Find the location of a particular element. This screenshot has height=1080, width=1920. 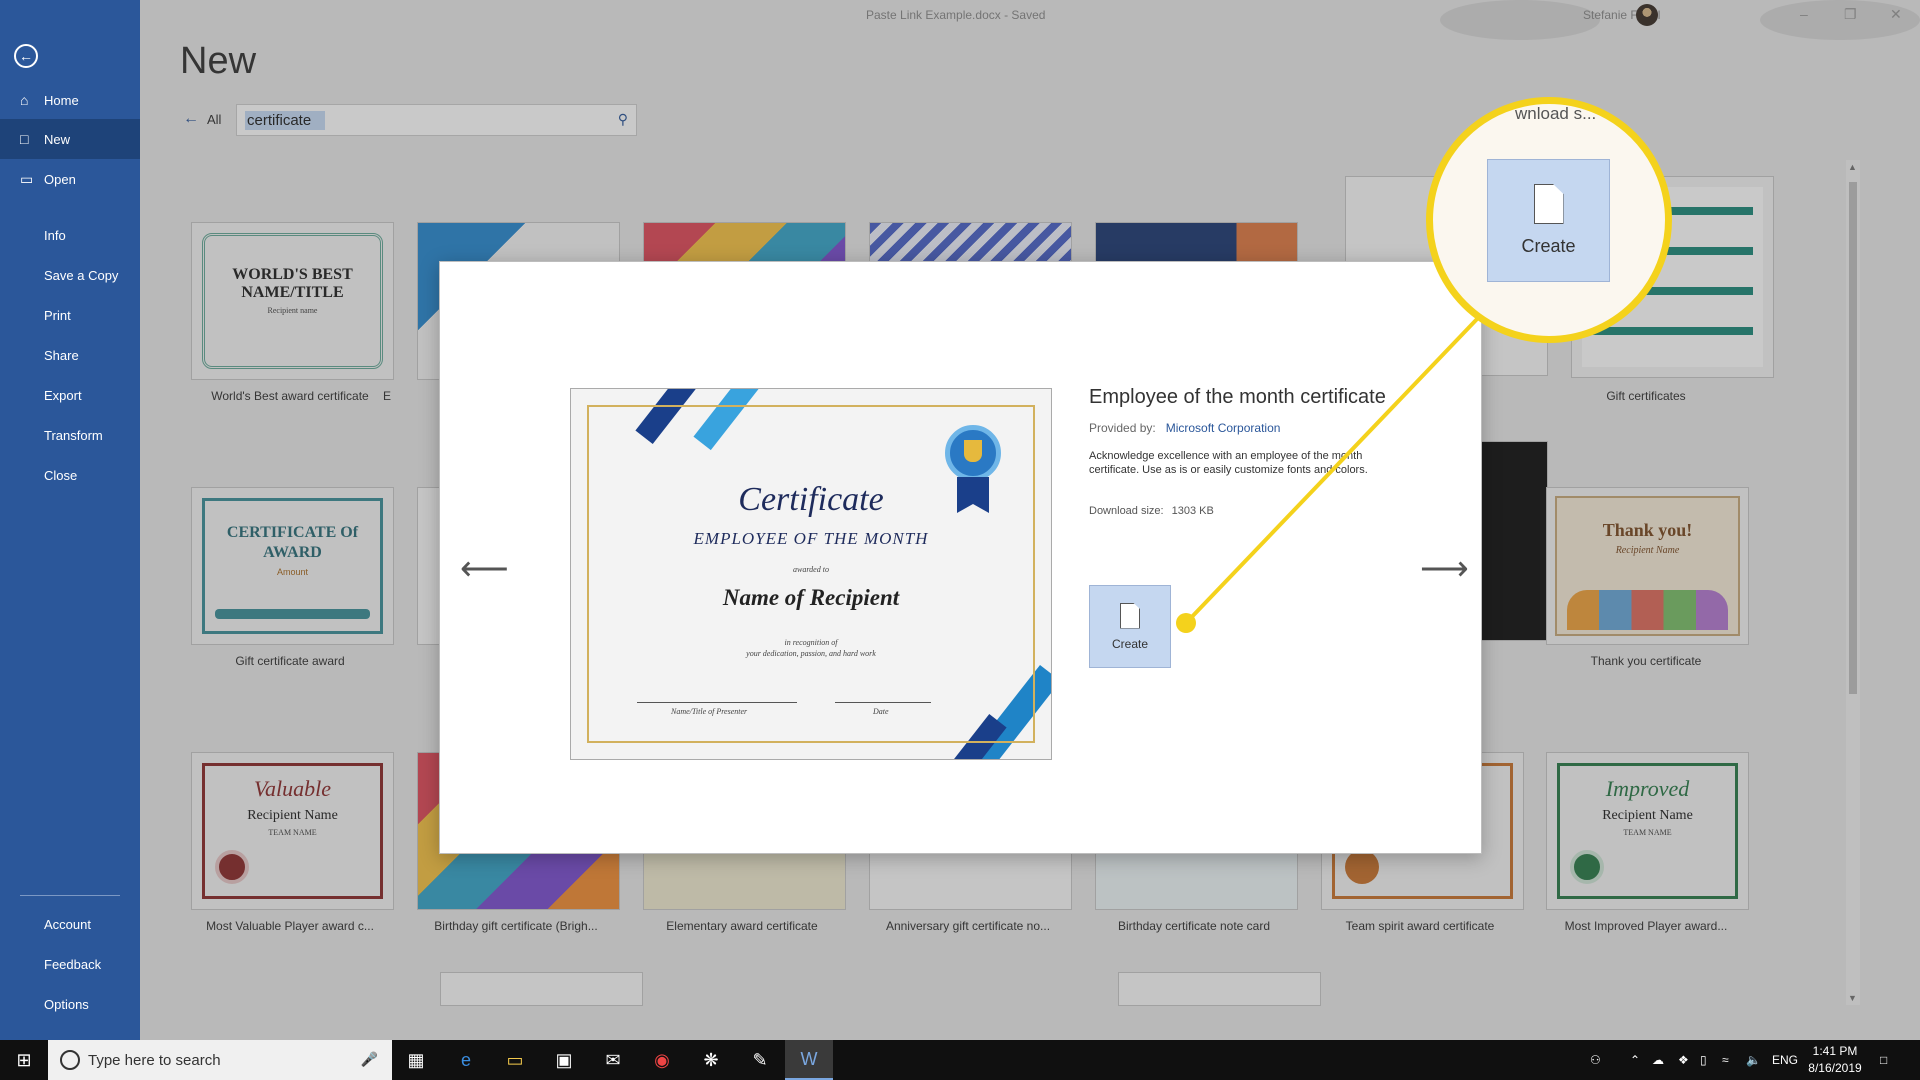

create-button: Create is located at coordinates (1130, 626).